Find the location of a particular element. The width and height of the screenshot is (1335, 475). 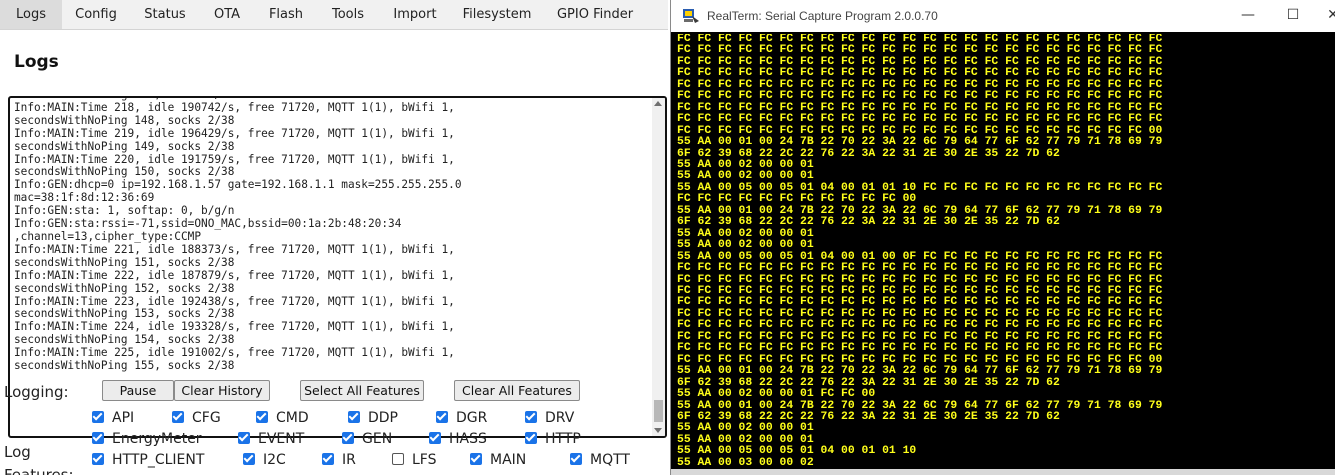

feature-label: IR is located at coordinates (349, 460).